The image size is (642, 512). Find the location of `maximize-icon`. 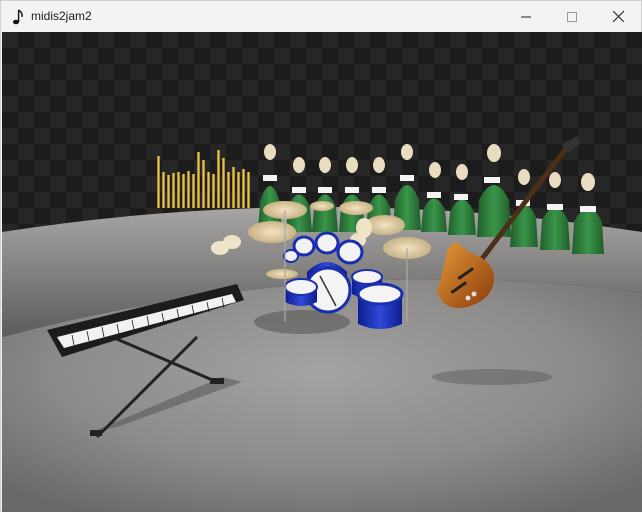

maximize-icon is located at coordinates (572, 16).